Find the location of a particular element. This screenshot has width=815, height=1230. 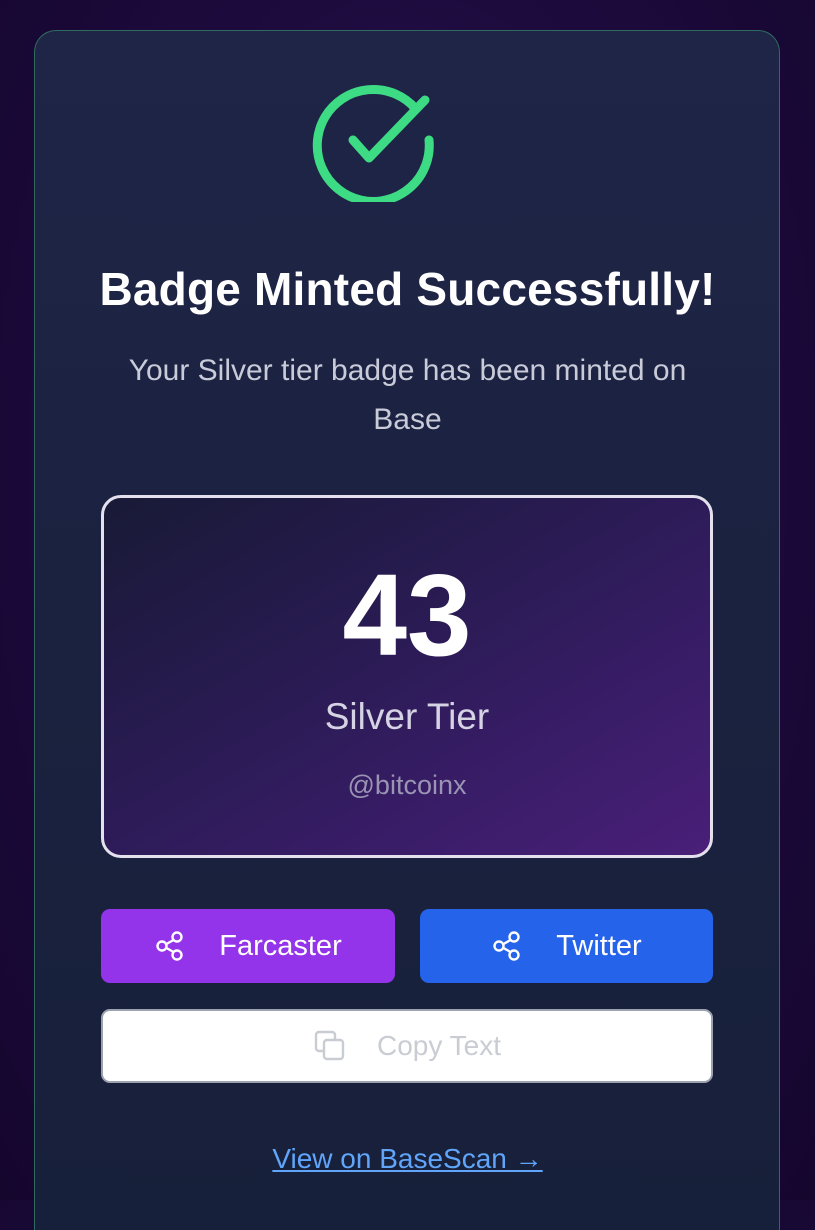

share-twitter-label: Twitter is located at coordinates (599, 945).